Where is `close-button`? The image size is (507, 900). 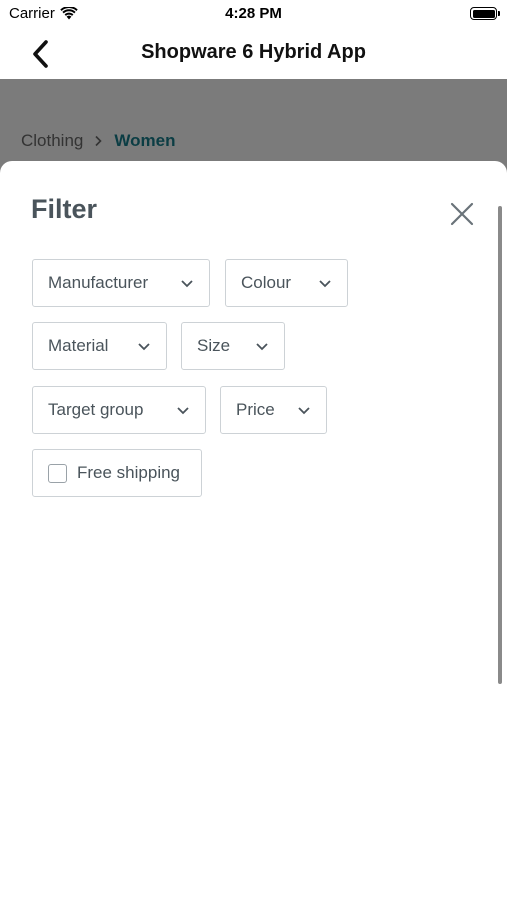
close-button is located at coordinates (462, 214).